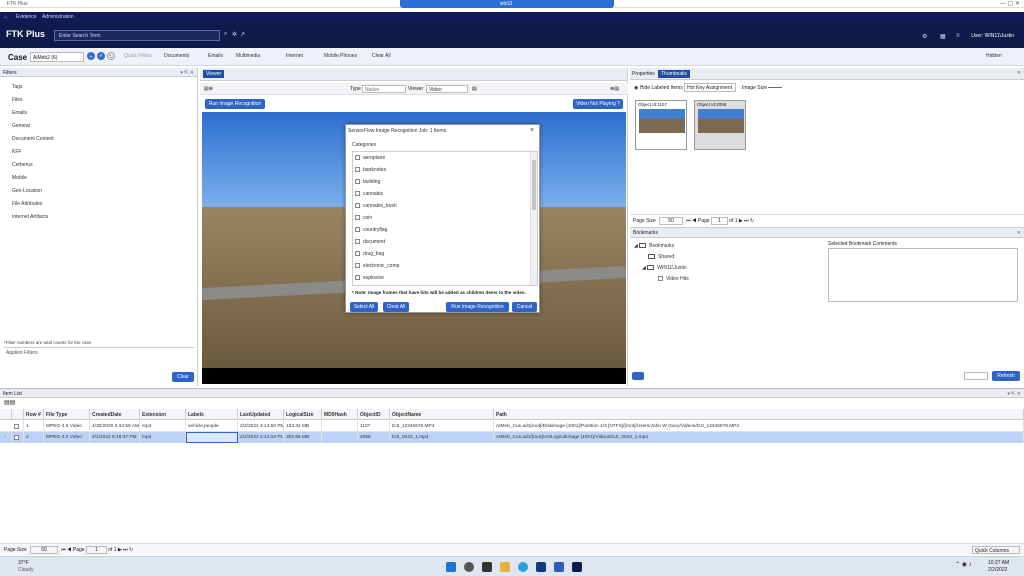 The height and width of the screenshot is (576, 1024). I want to click on category-item: aeroplane, so click(370, 158).